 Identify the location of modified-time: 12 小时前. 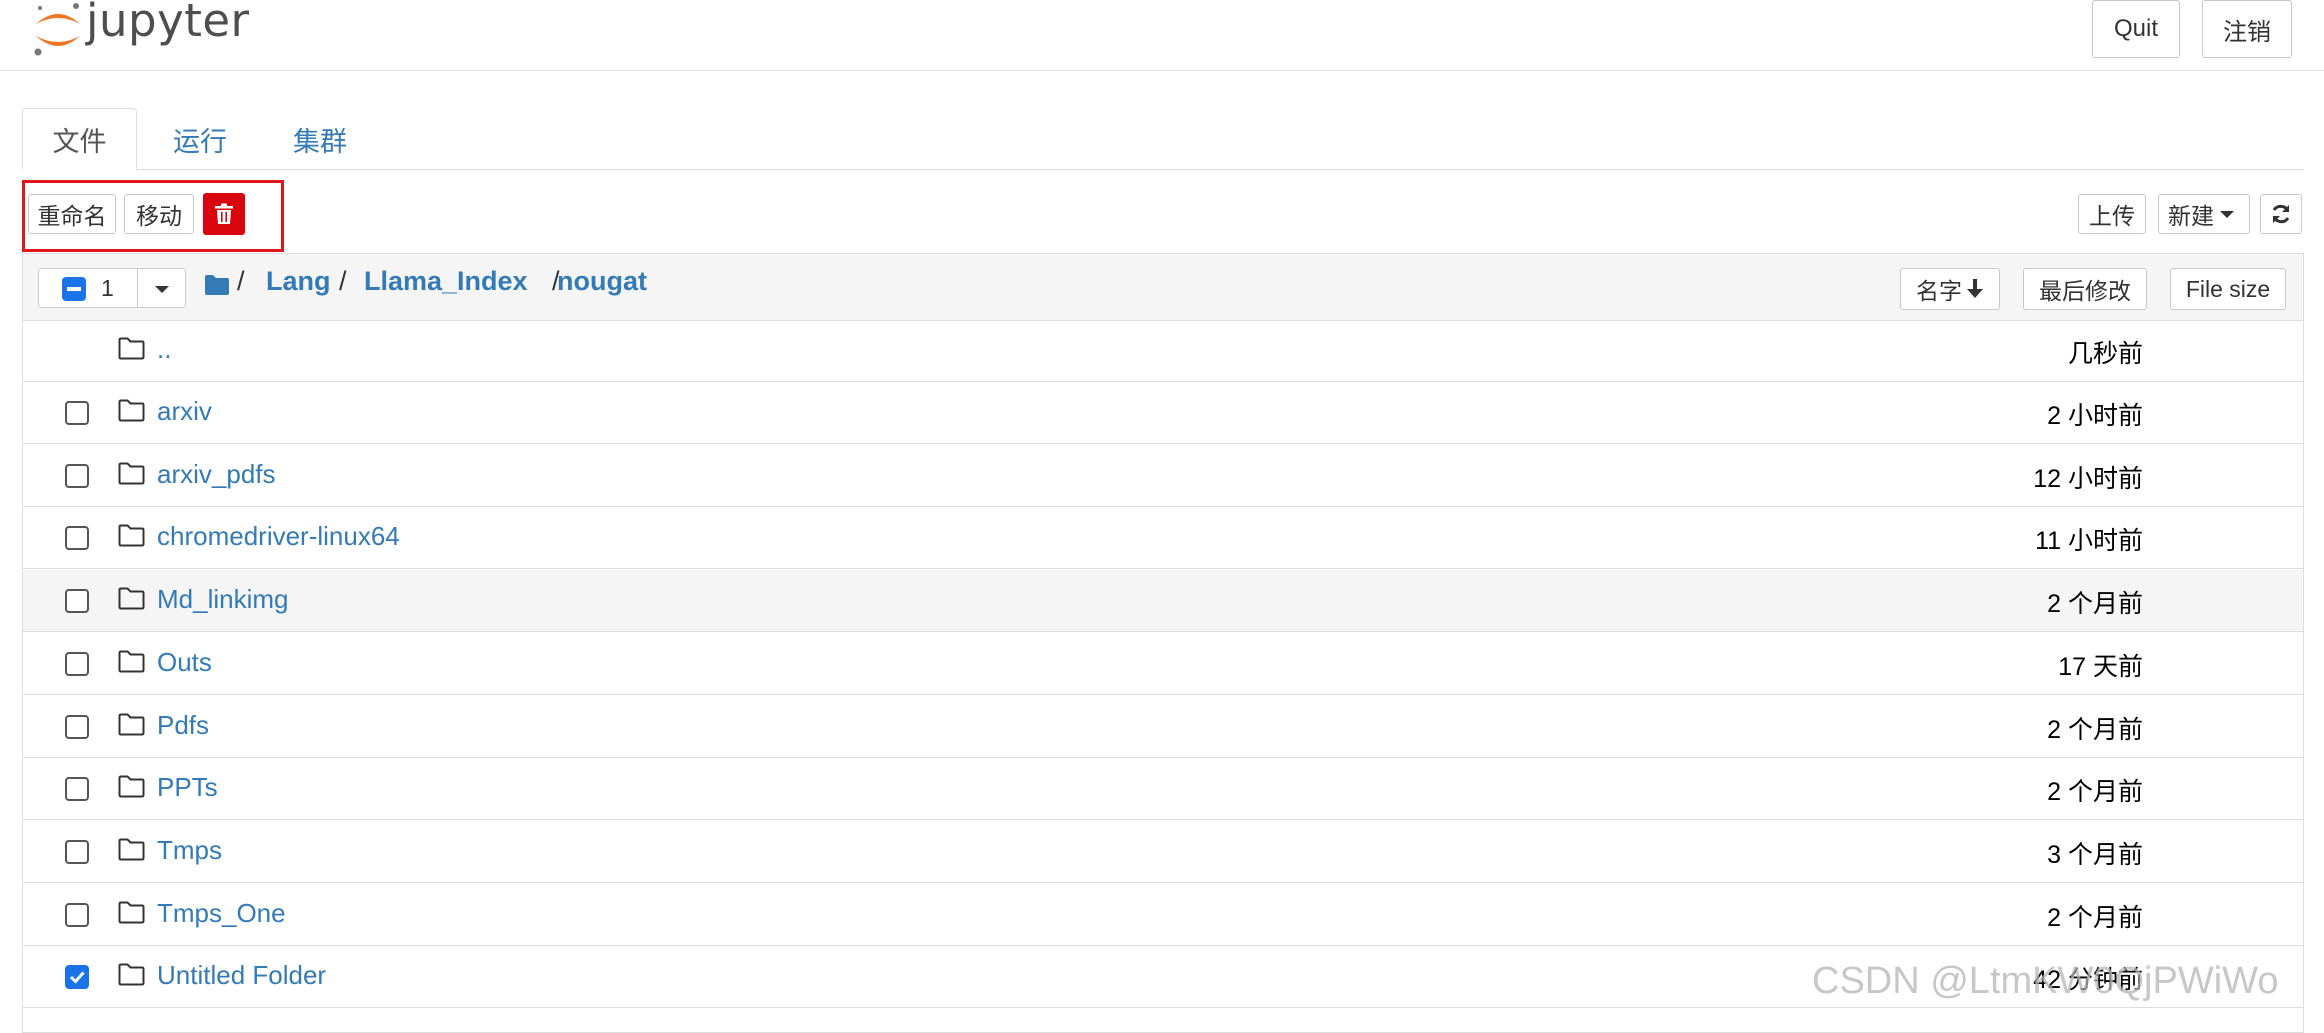
(2088, 479).